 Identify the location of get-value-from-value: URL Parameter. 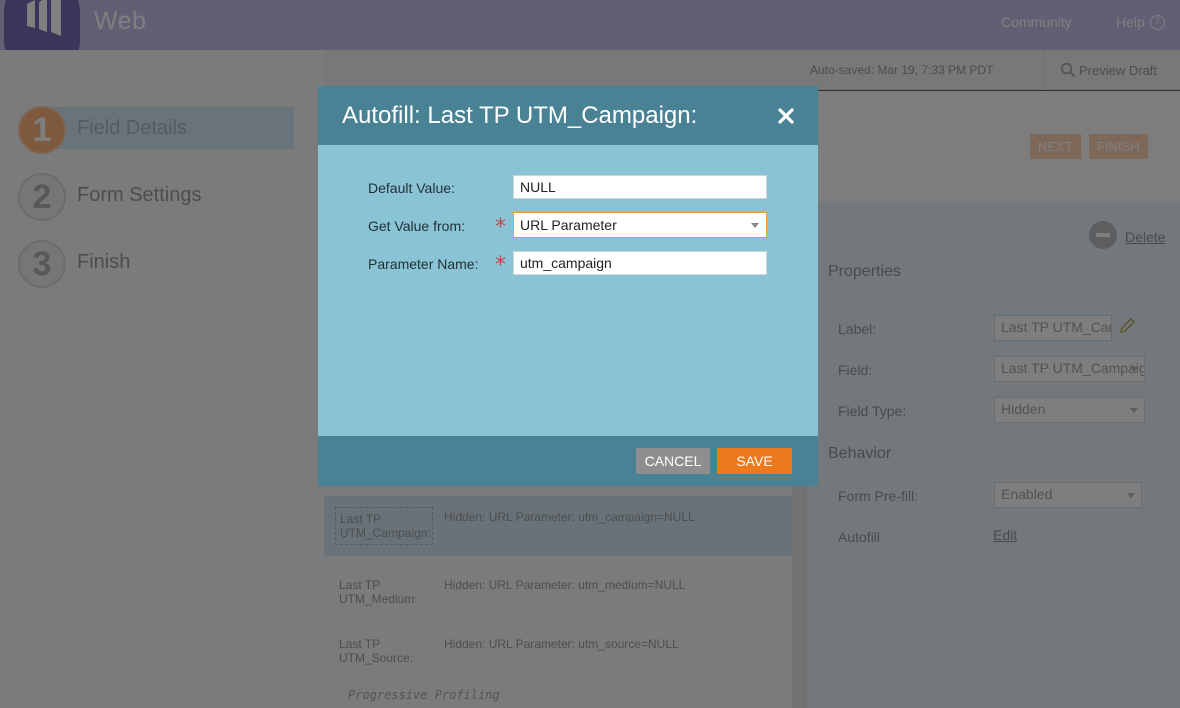
(568, 225).